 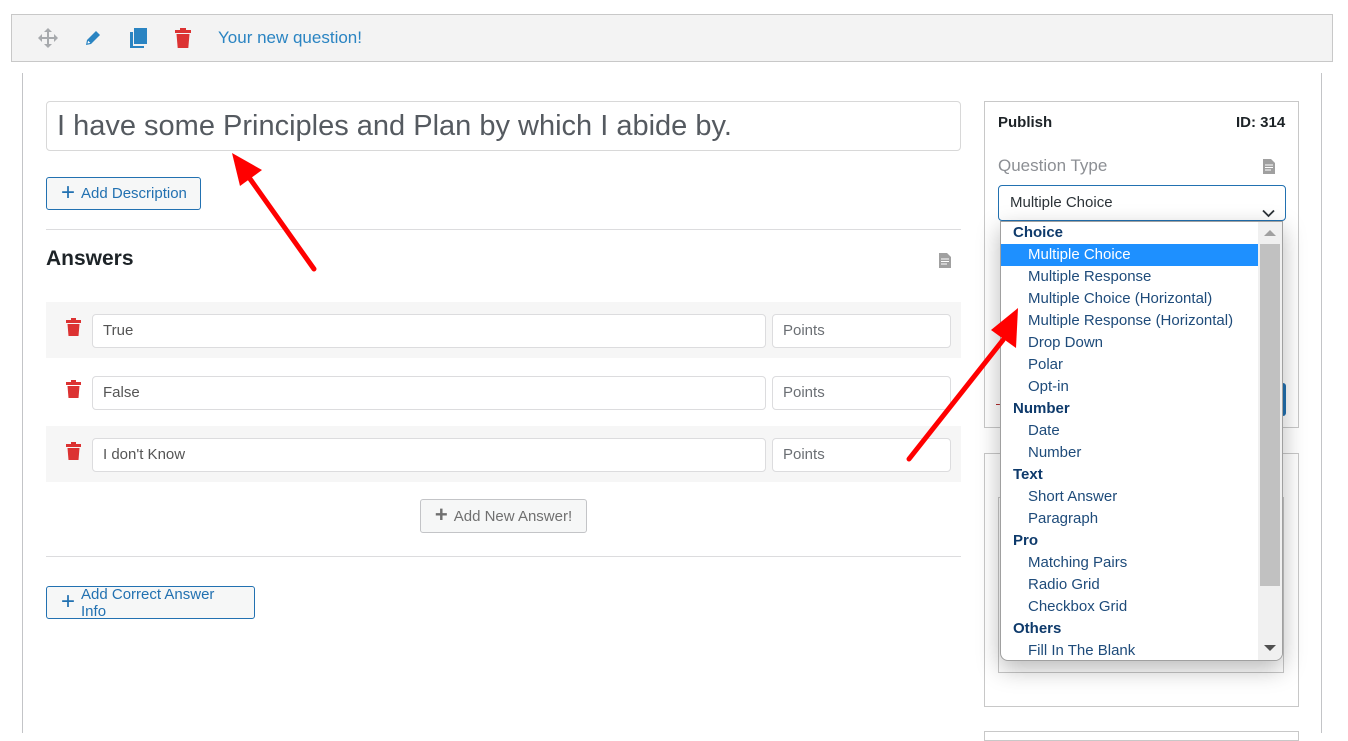 What do you see at coordinates (1321, 403) in the screenshot?
I see `panel-border-right` at bounding box center [1321, 403].